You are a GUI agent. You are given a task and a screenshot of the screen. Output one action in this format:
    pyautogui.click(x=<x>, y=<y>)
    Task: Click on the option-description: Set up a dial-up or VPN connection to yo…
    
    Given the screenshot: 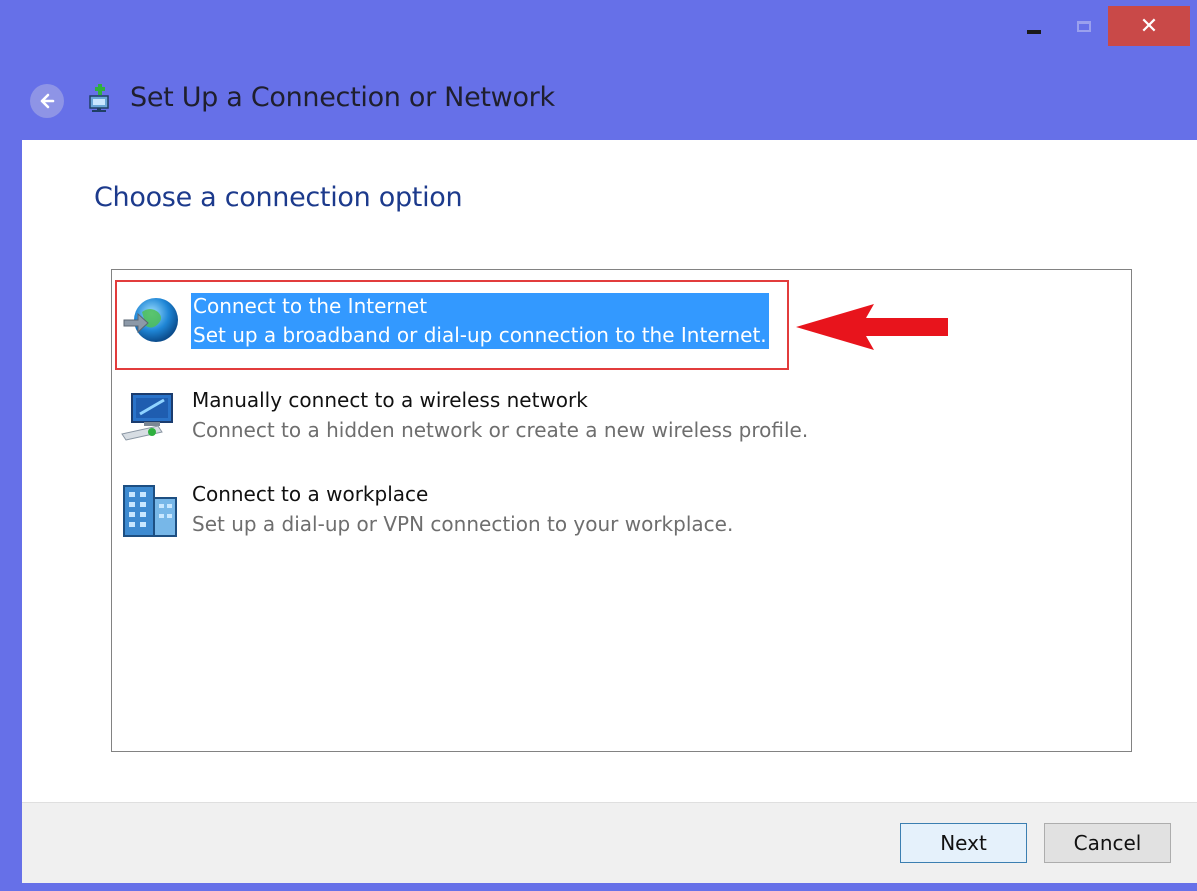 What is the action you would take?
    pyautogui.click(x=463, y=524)
    